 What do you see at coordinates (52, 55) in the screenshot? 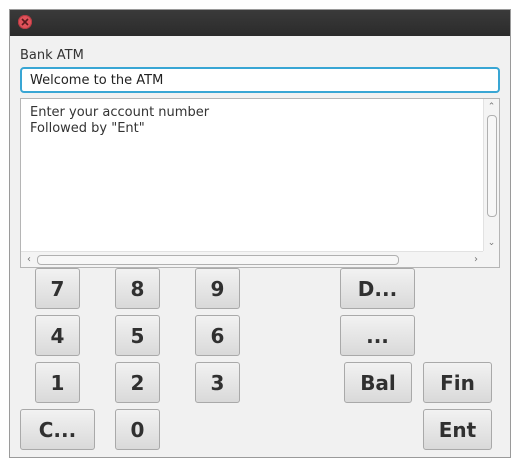
I see `app-label: Bank ATM` at bounding box center [52, 55].